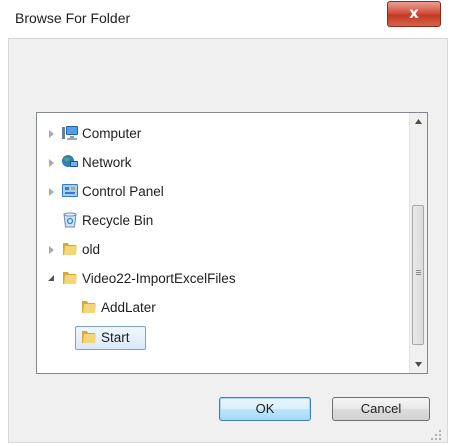 The height and width of the screenshot is (446, 455). Describe the element at coordinates (224, 134) in the screenshot. I see `tree-item-computer: Computer` at that location.